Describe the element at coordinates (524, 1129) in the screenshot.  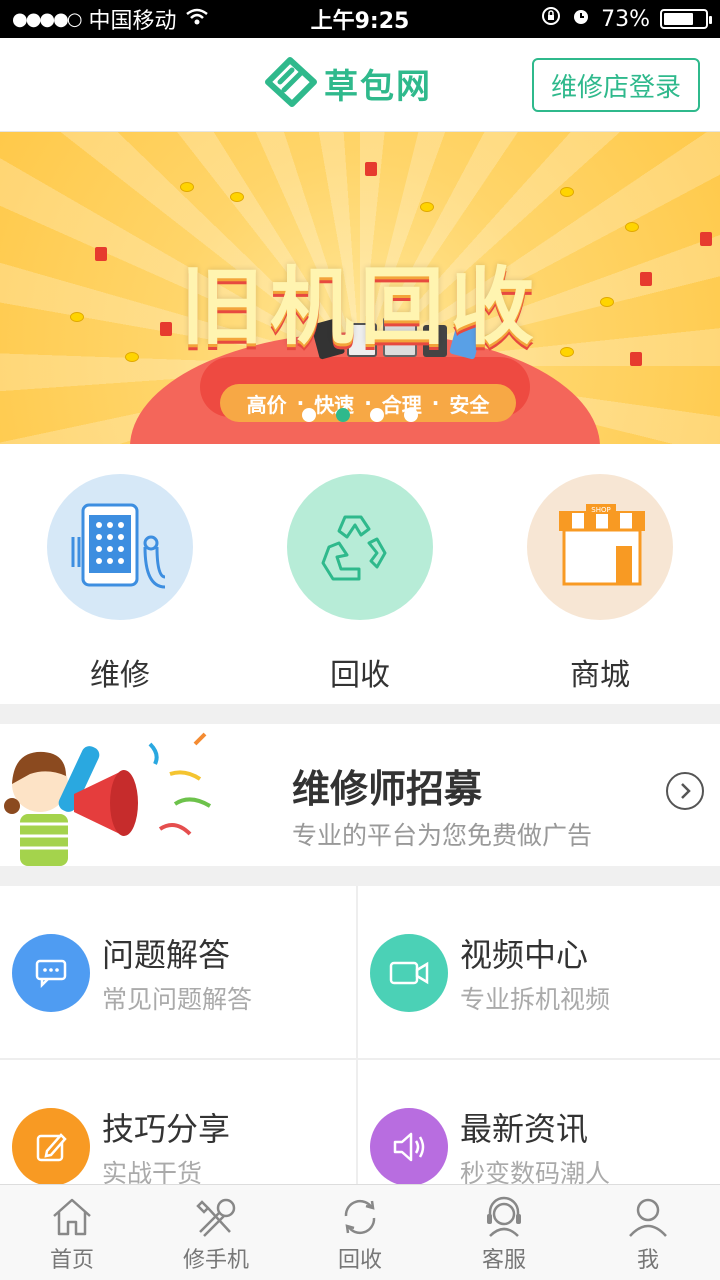
I see `grid-item-title: 最新资讯` at that location.